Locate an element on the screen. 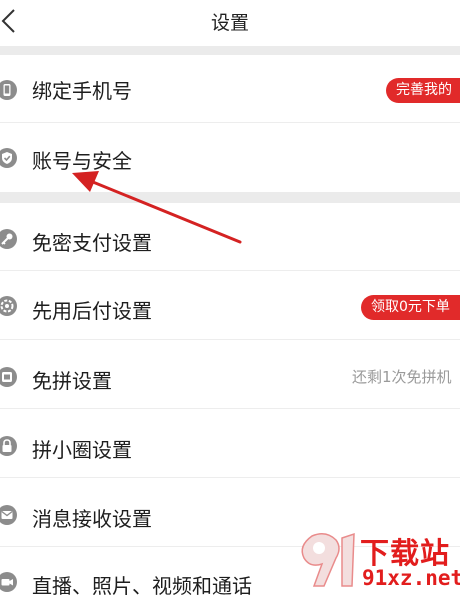  settings-item-pay-later: 先用后付设置 领取0元下单 is located at coordinates (230, 306).